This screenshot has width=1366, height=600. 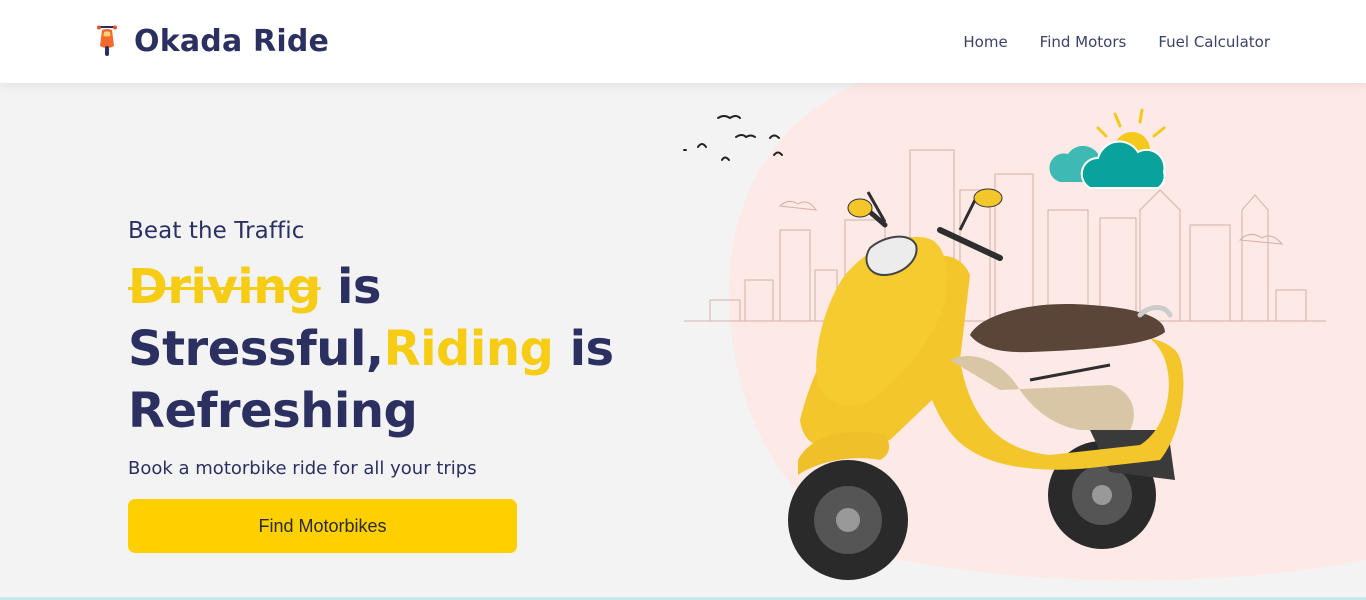 I want to click on main-nav: Home Find Motors Fuel Calculator, so click(x=1116, y=41).